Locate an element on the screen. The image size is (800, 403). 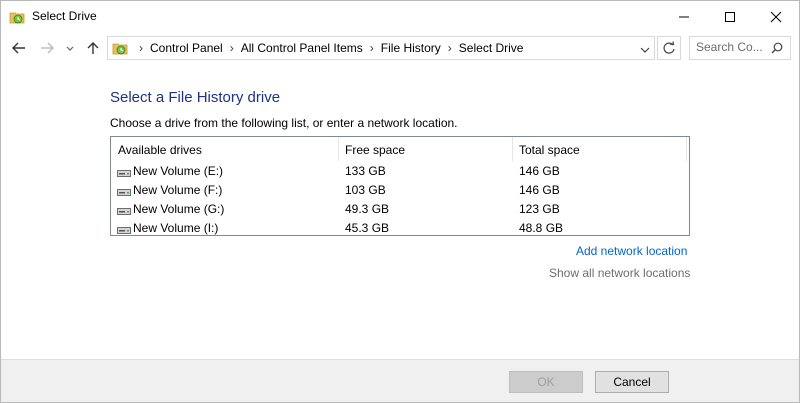
add-network-location-link: Add network location is located at coordinates (631, 251).